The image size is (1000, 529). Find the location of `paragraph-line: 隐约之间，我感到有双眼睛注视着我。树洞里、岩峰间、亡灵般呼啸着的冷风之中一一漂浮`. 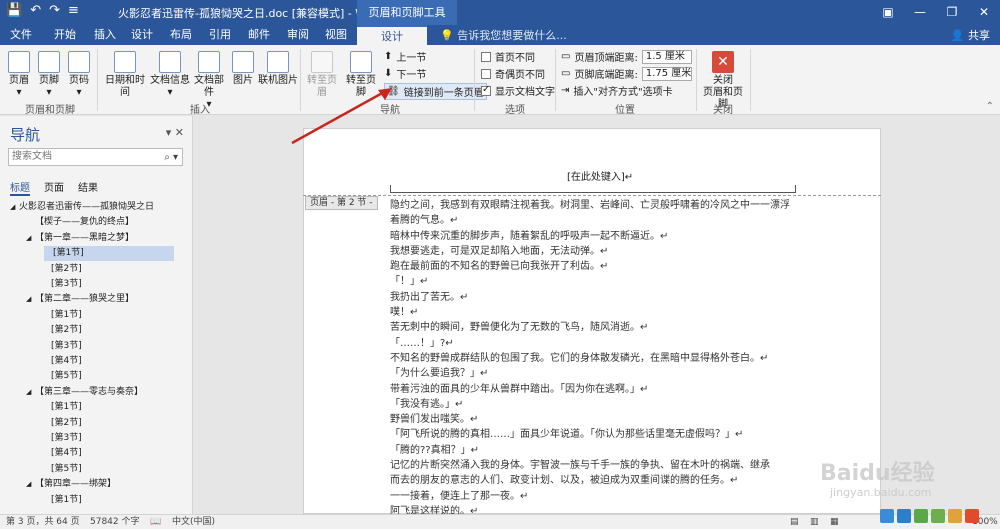

paragraph-line: 隐约之间，我感到有双眼睛注视着我。树洞里、岩峰间、亡灵般呼啸着的冷风之中一一漂浮 is located at coordinates (600, 205).